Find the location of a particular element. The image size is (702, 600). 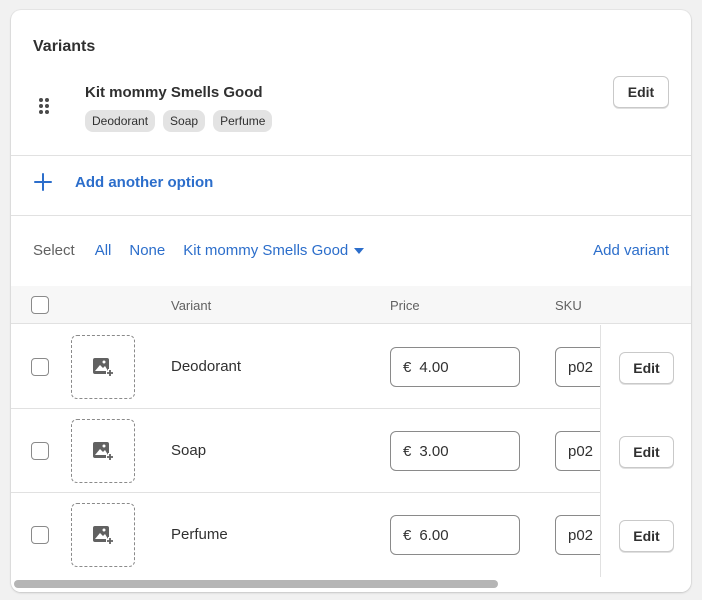

select-option-filter: Kit mommy Smells Good is located at coordinates (274, 250).